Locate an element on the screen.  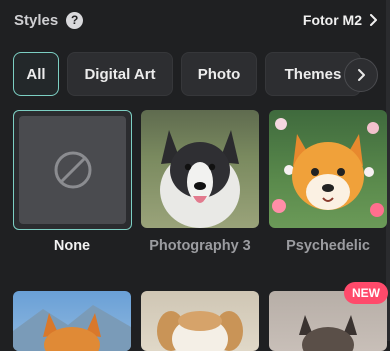
shiba-thumbnail is located at coordinates (328, 167).